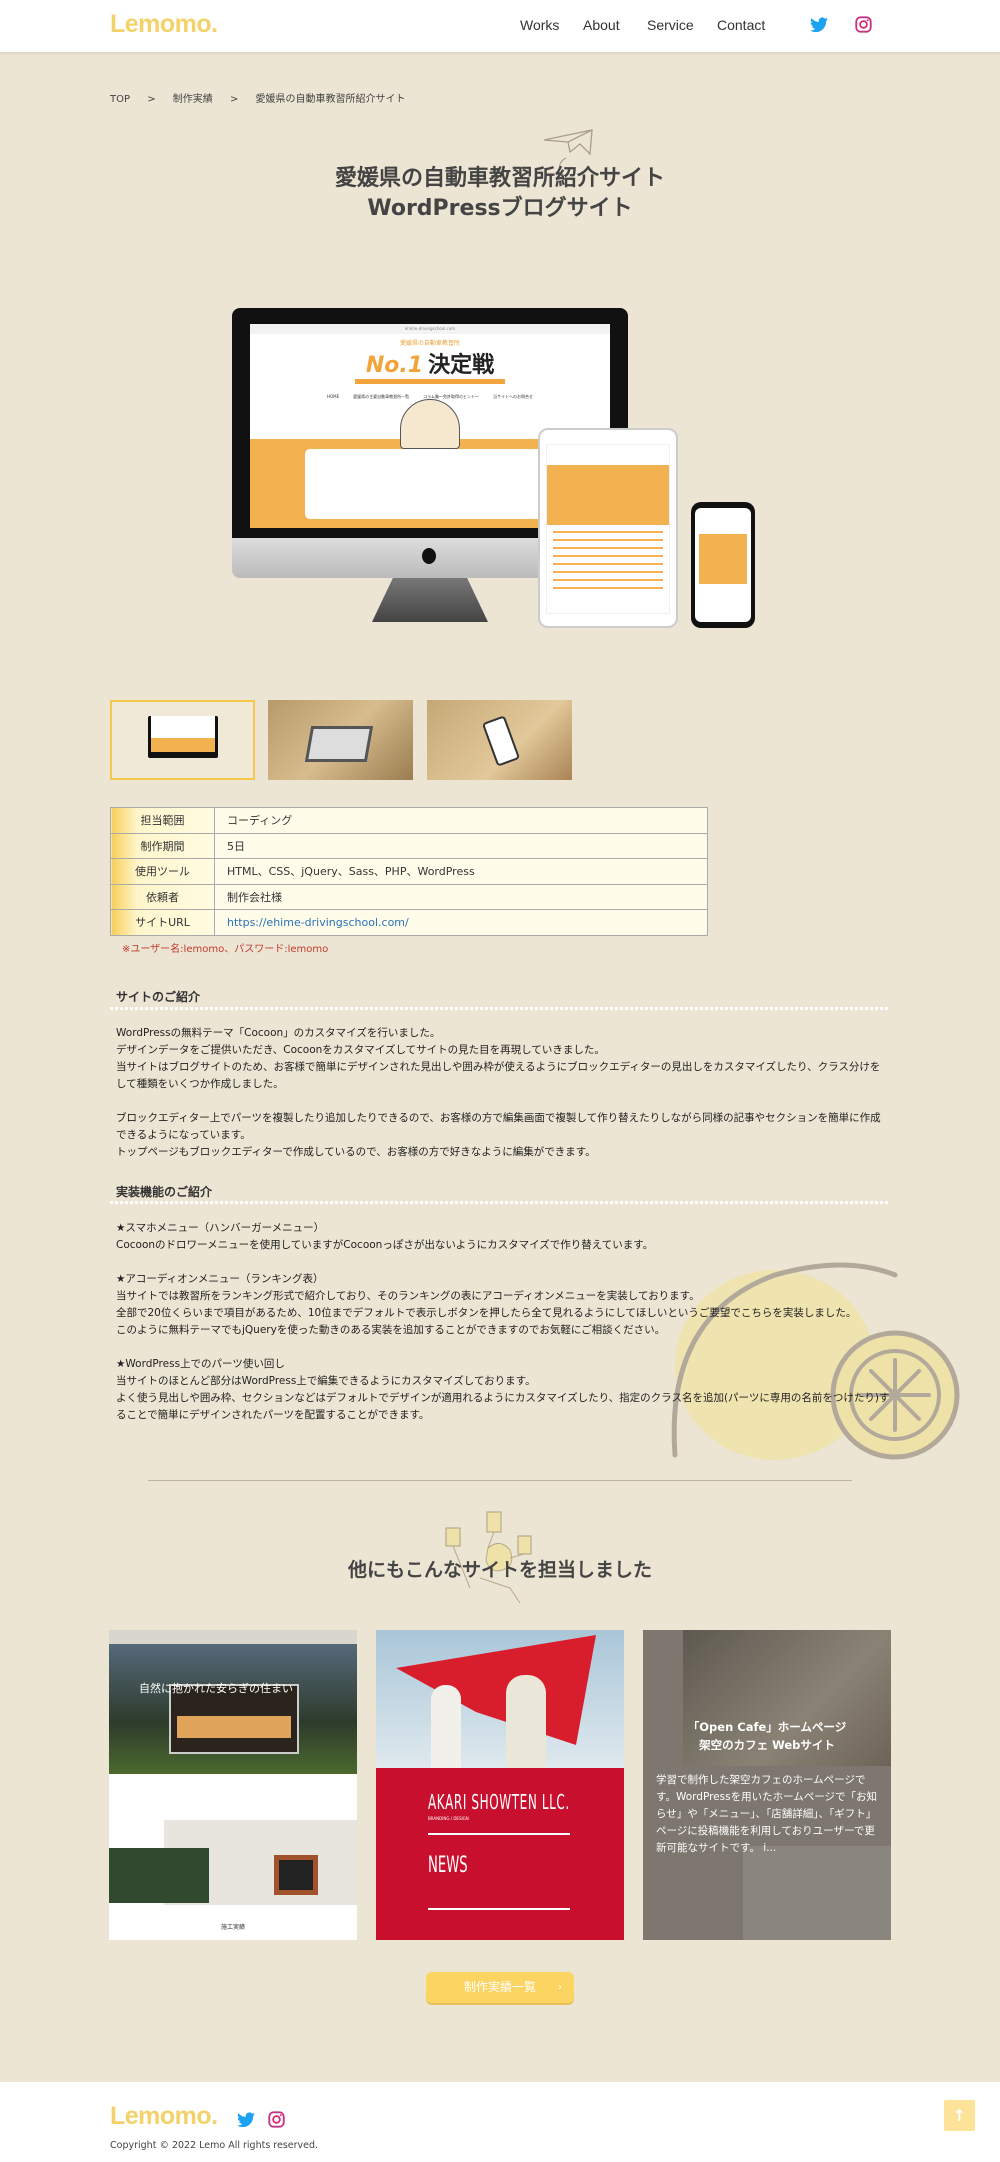 The width and height of the screenshot is (1000, 2162). Describe the element at coordinates (162, 871) in the screenshot. I see `detail-label: 使用ツール` at that location.